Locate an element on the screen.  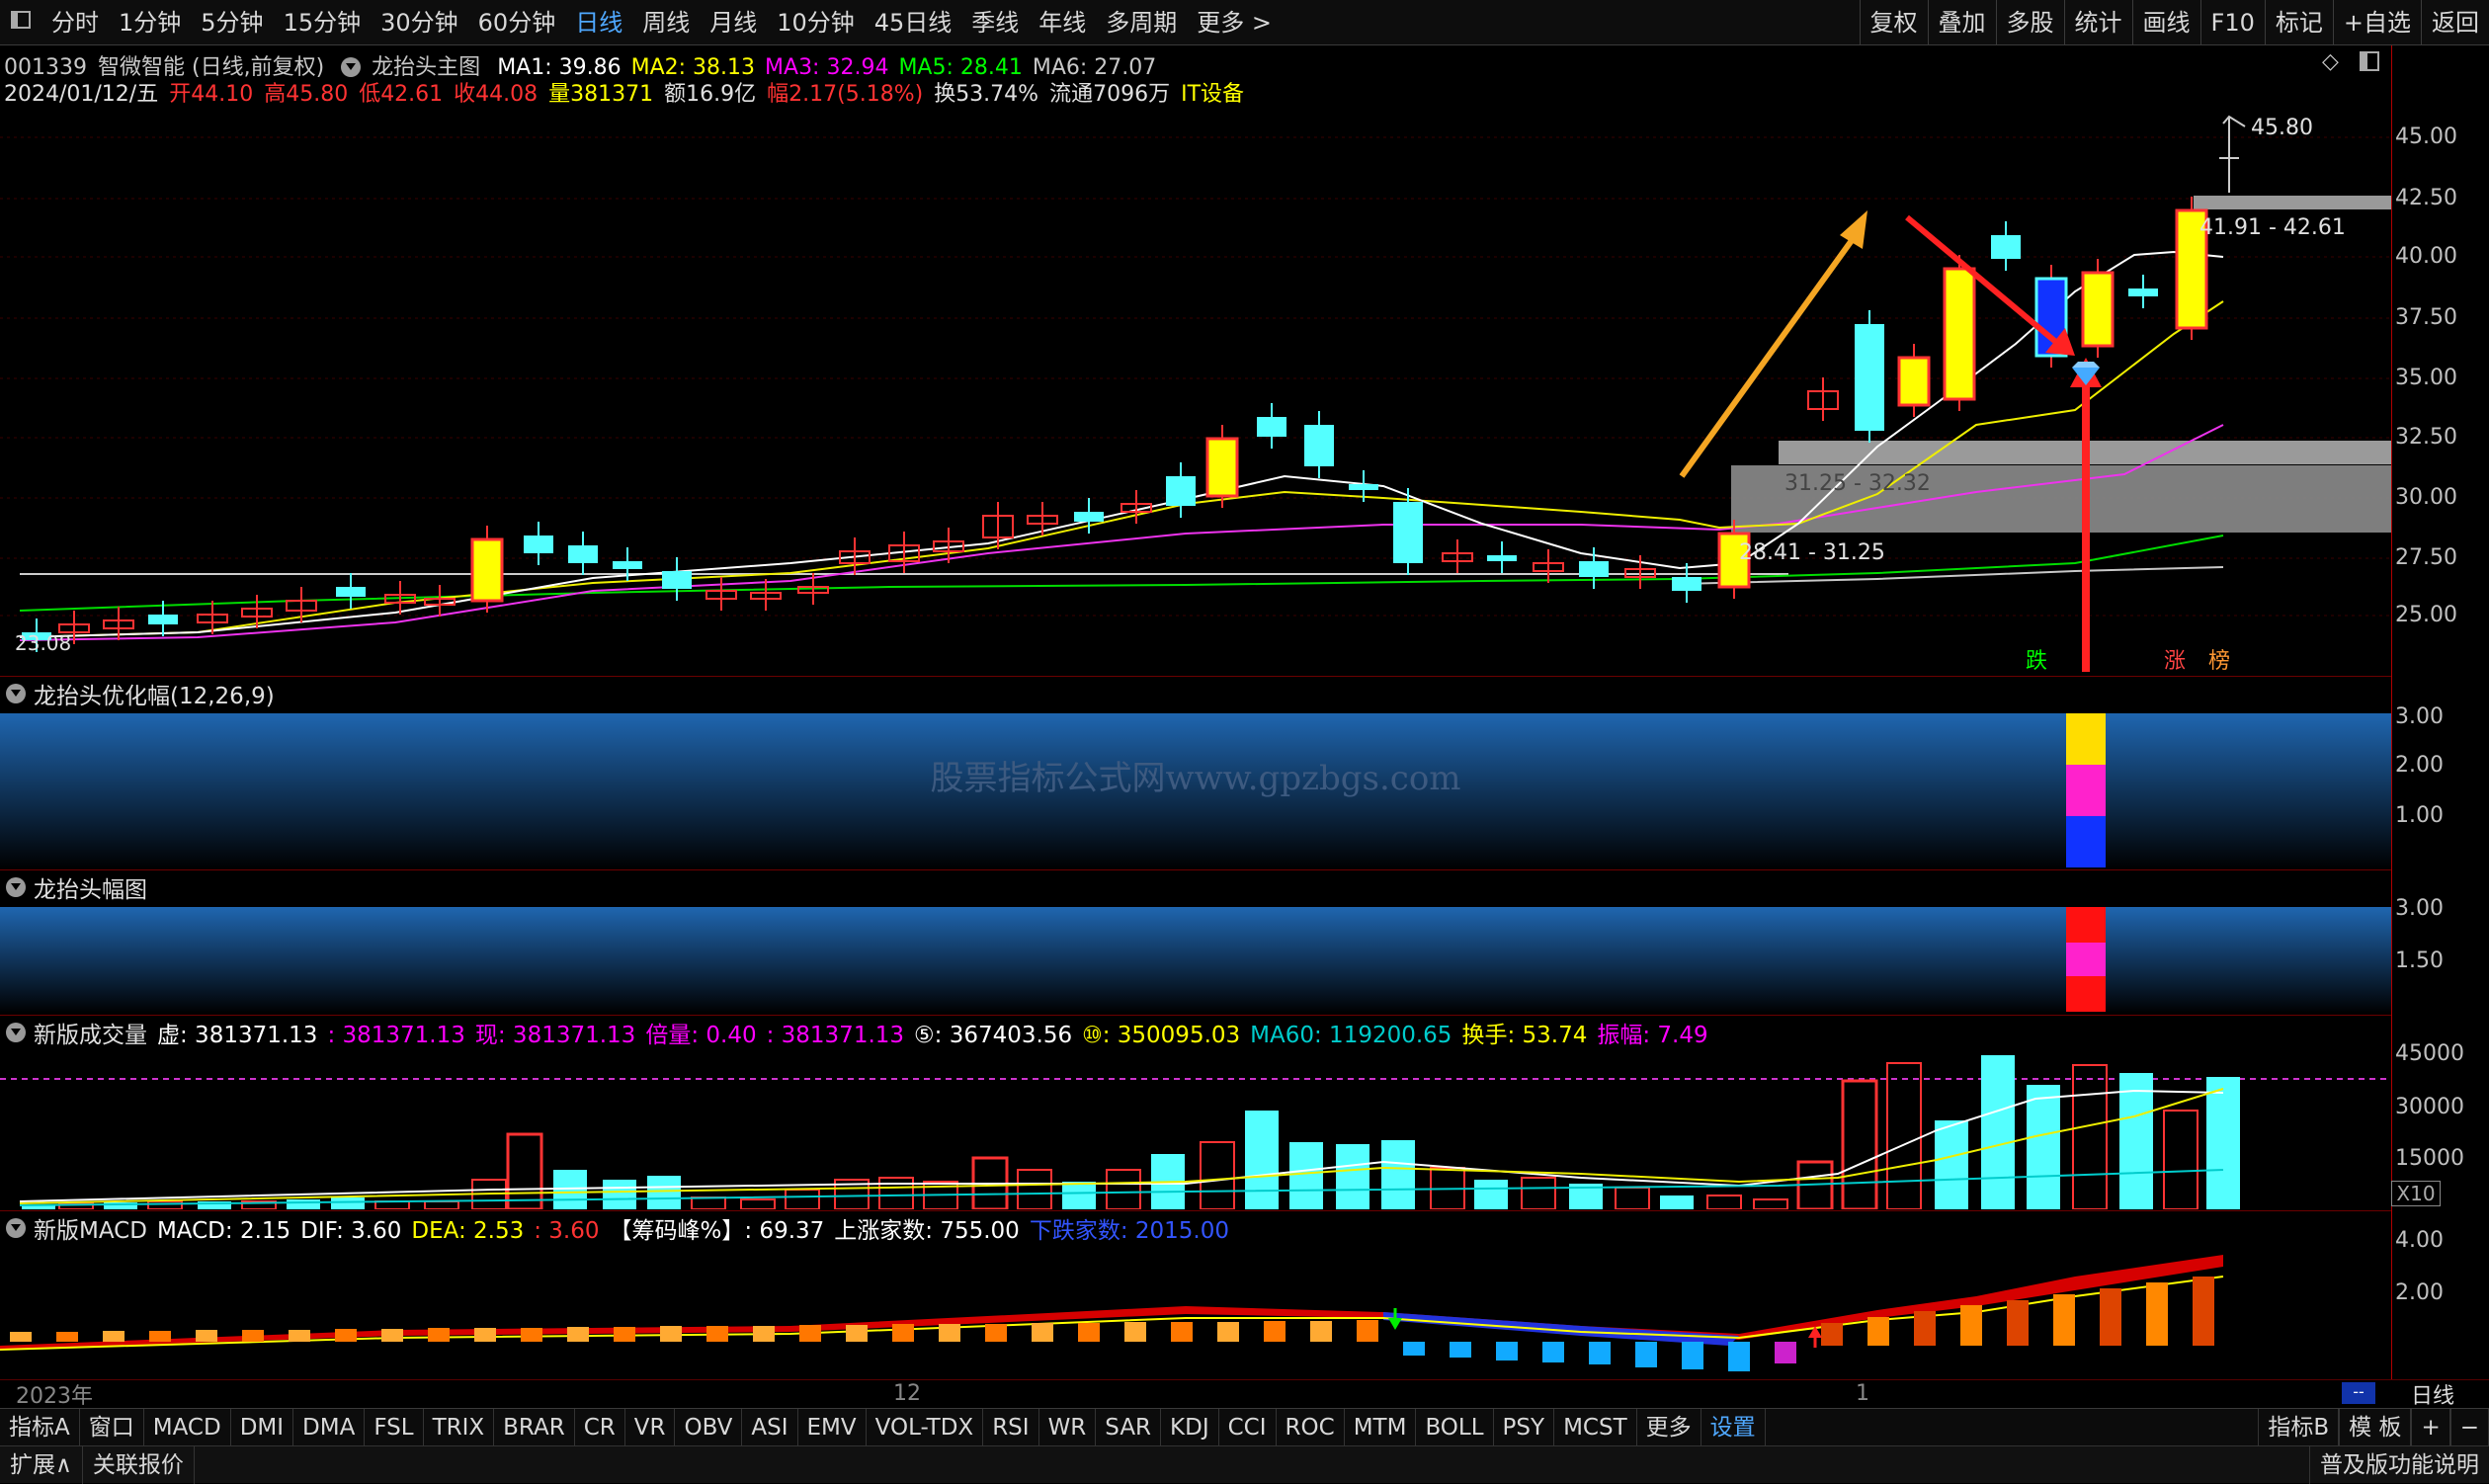
period-tab: 60分钟 is located at coordinates (517, 22).